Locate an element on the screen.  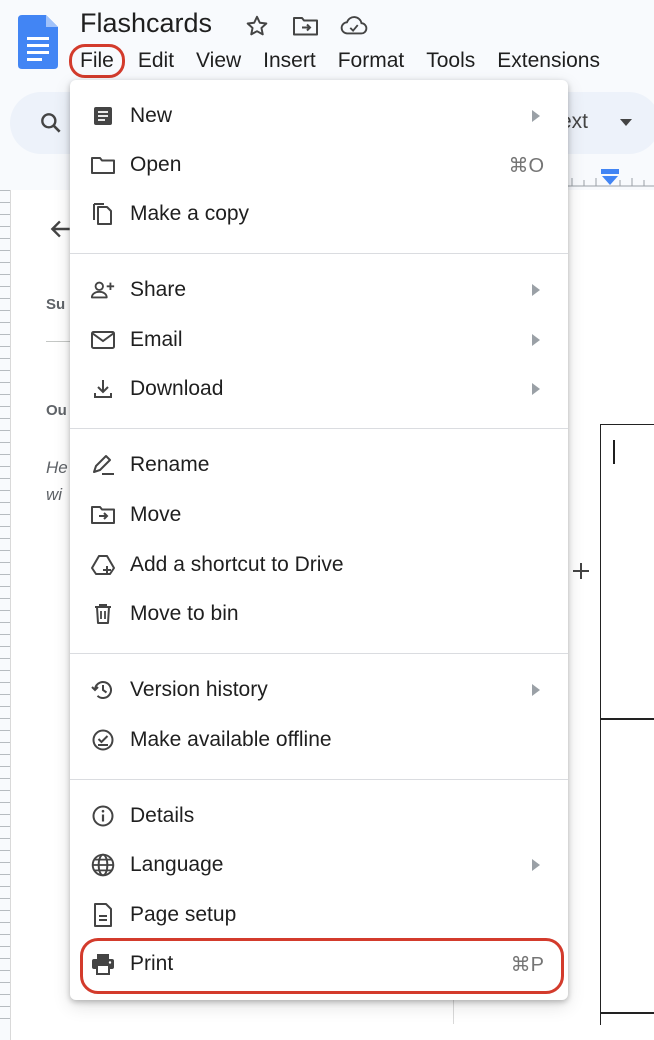
outline-label: Ou is located at coordinates (56, 410).